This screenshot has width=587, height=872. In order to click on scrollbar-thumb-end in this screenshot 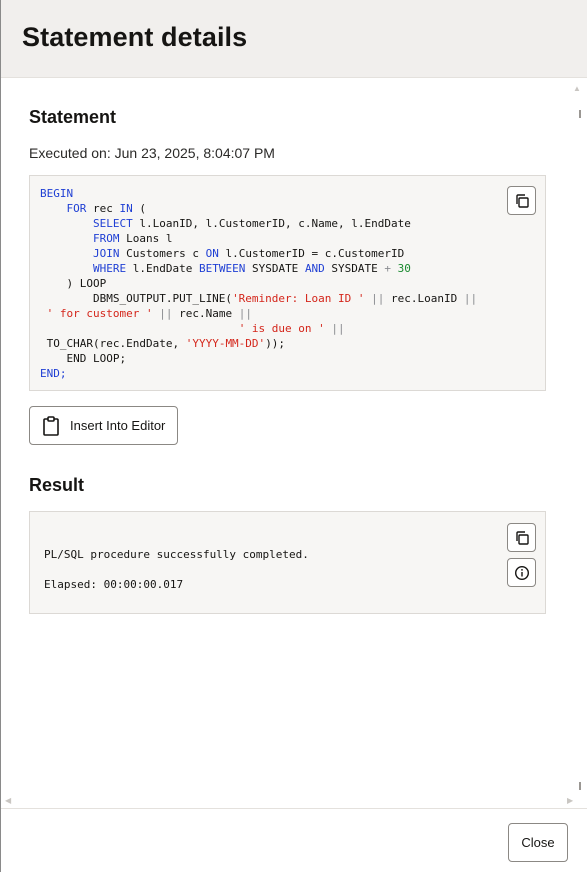, I will do `click(580, 786)`.